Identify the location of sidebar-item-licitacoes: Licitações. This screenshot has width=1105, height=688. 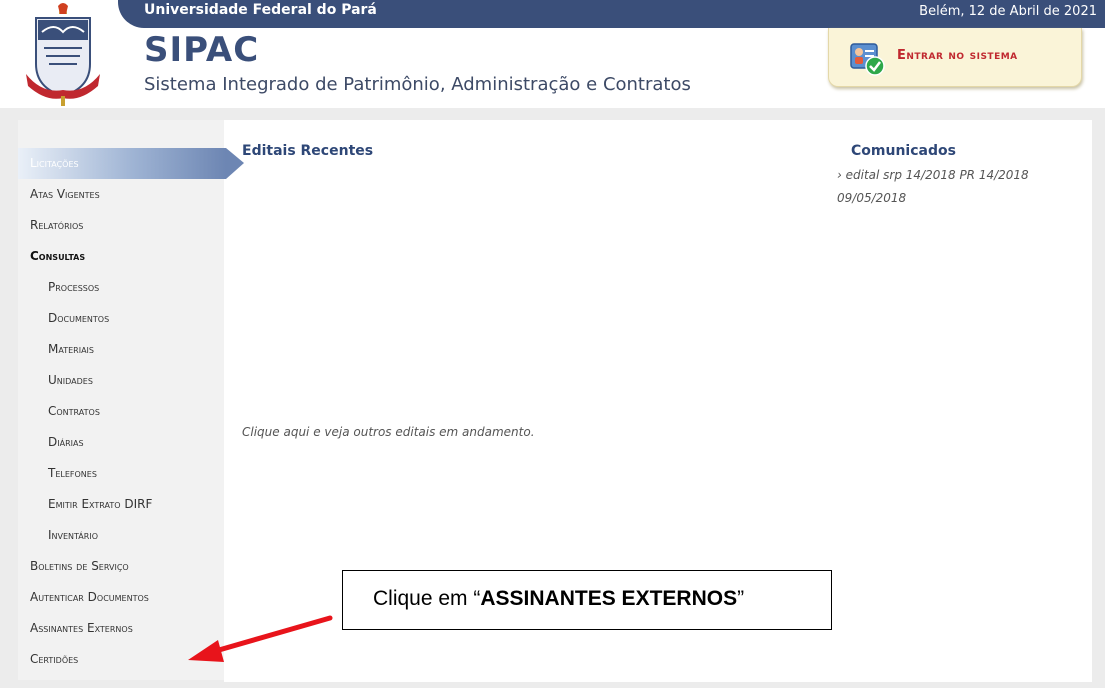
(131, 163).